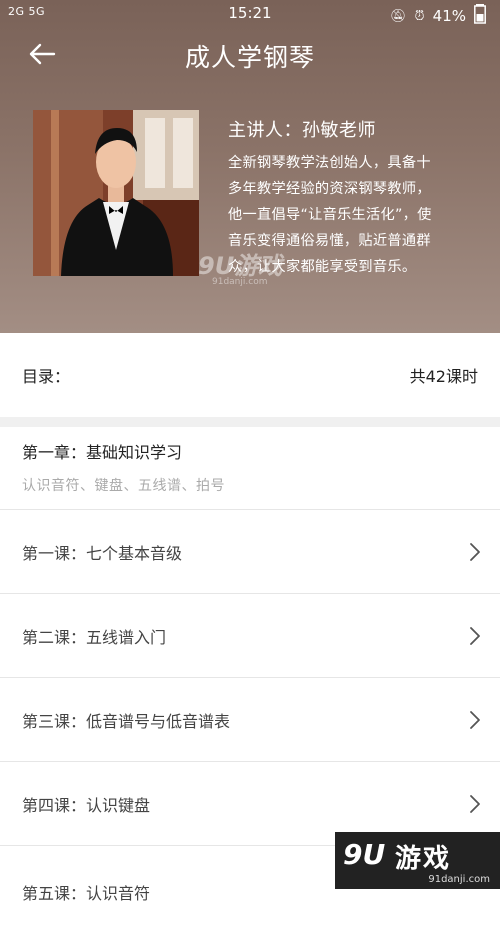 Image resolution: width=500 pixels, height=929 pixels. I want to click on section-divider, so click(250, 422).